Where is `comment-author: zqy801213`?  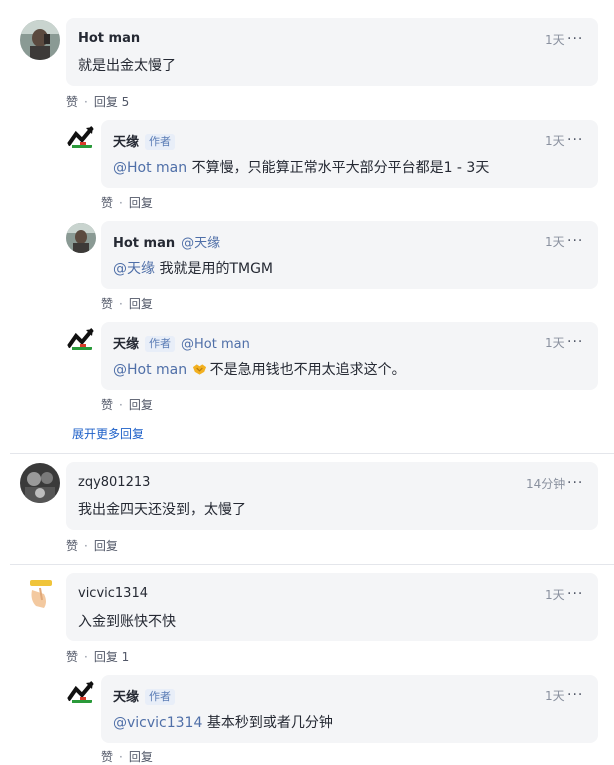 comment-author: zqy801213 is located at coordinates (114, 482).